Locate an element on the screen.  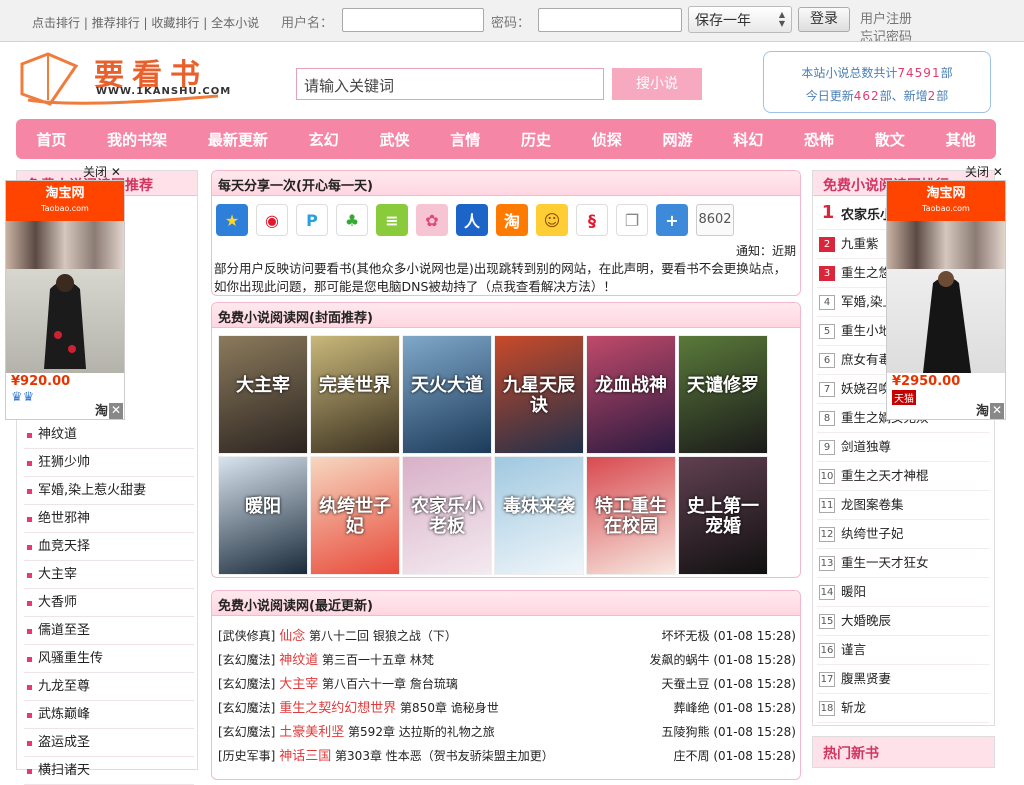
left-list-item: 神纹道 is located at coordinates (109, 435).